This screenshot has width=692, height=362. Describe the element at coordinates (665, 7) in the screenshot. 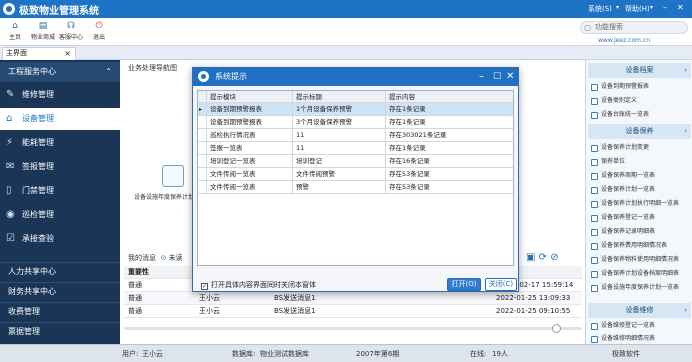

I see `minimize-window-icon: –` at that location.